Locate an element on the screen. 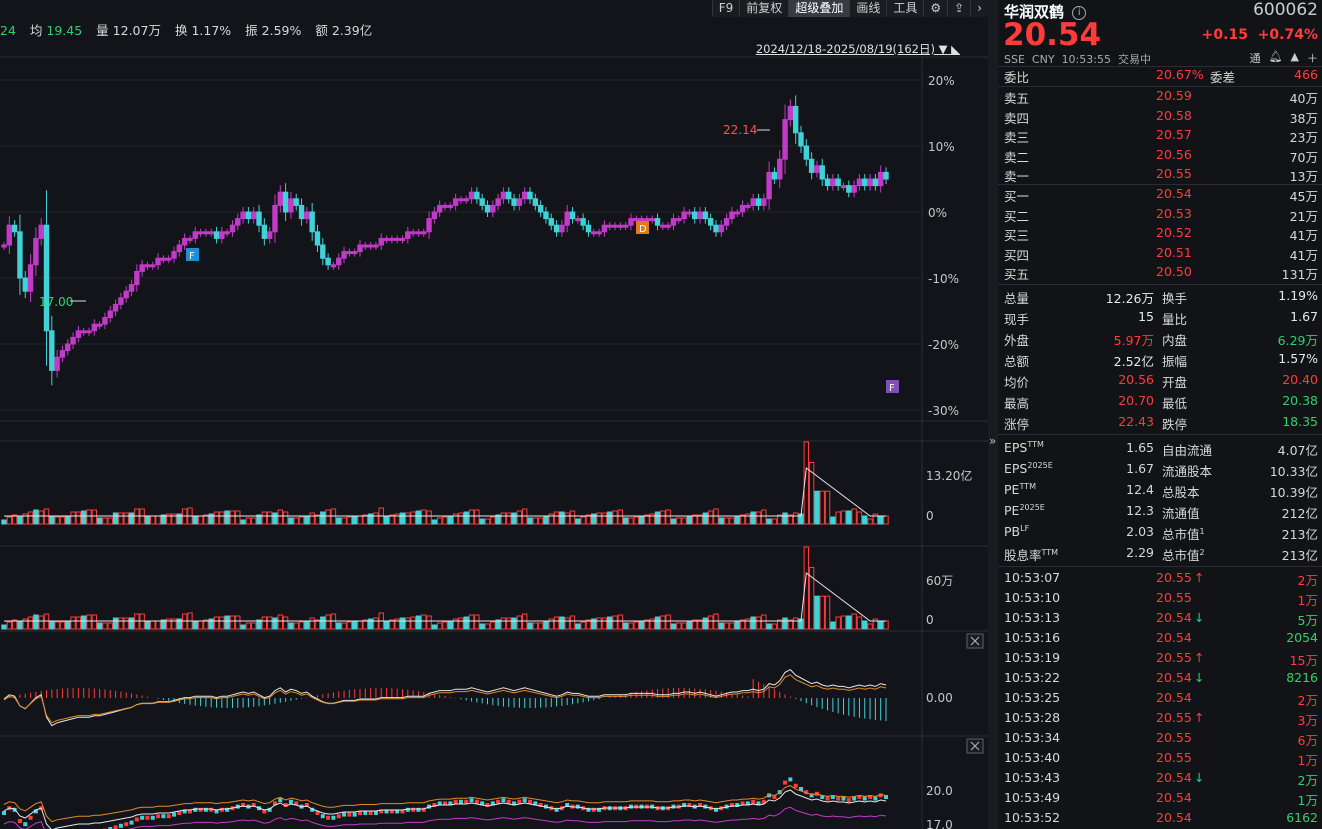 The width and height of the screenshot is (1322, 829). marker-d: D is located at coordinates (642, 228).